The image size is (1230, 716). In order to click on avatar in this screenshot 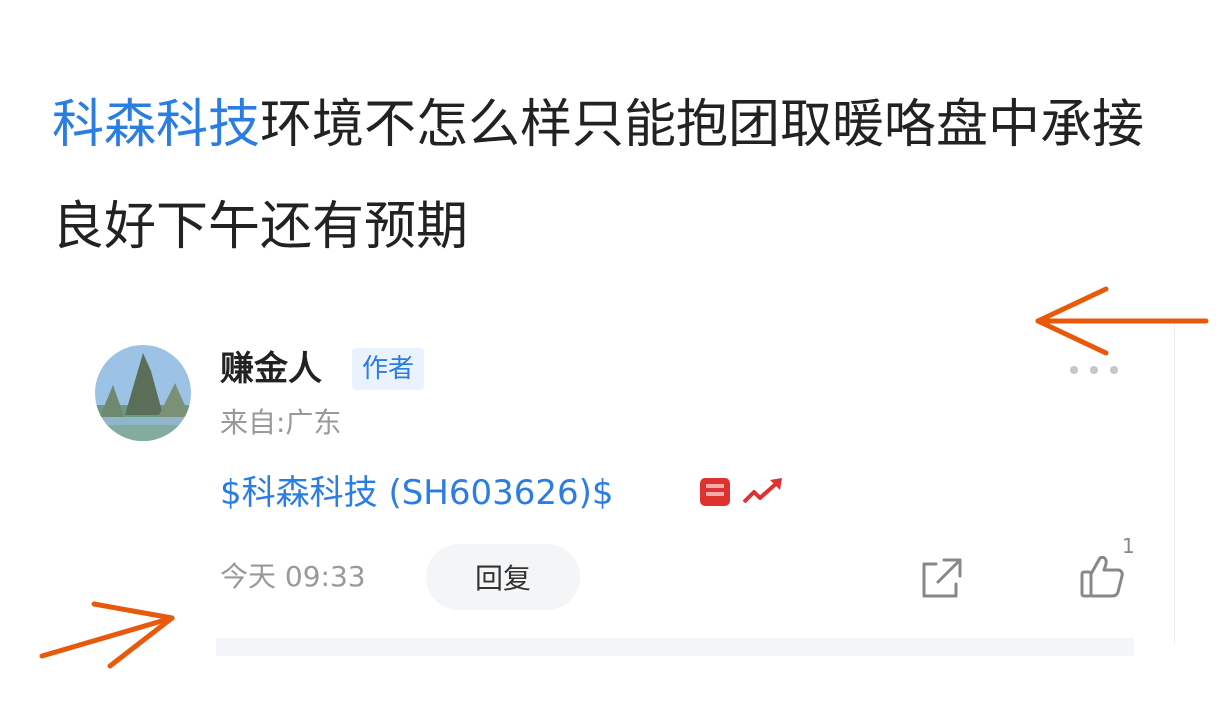, I will do `click(143, 393)`.